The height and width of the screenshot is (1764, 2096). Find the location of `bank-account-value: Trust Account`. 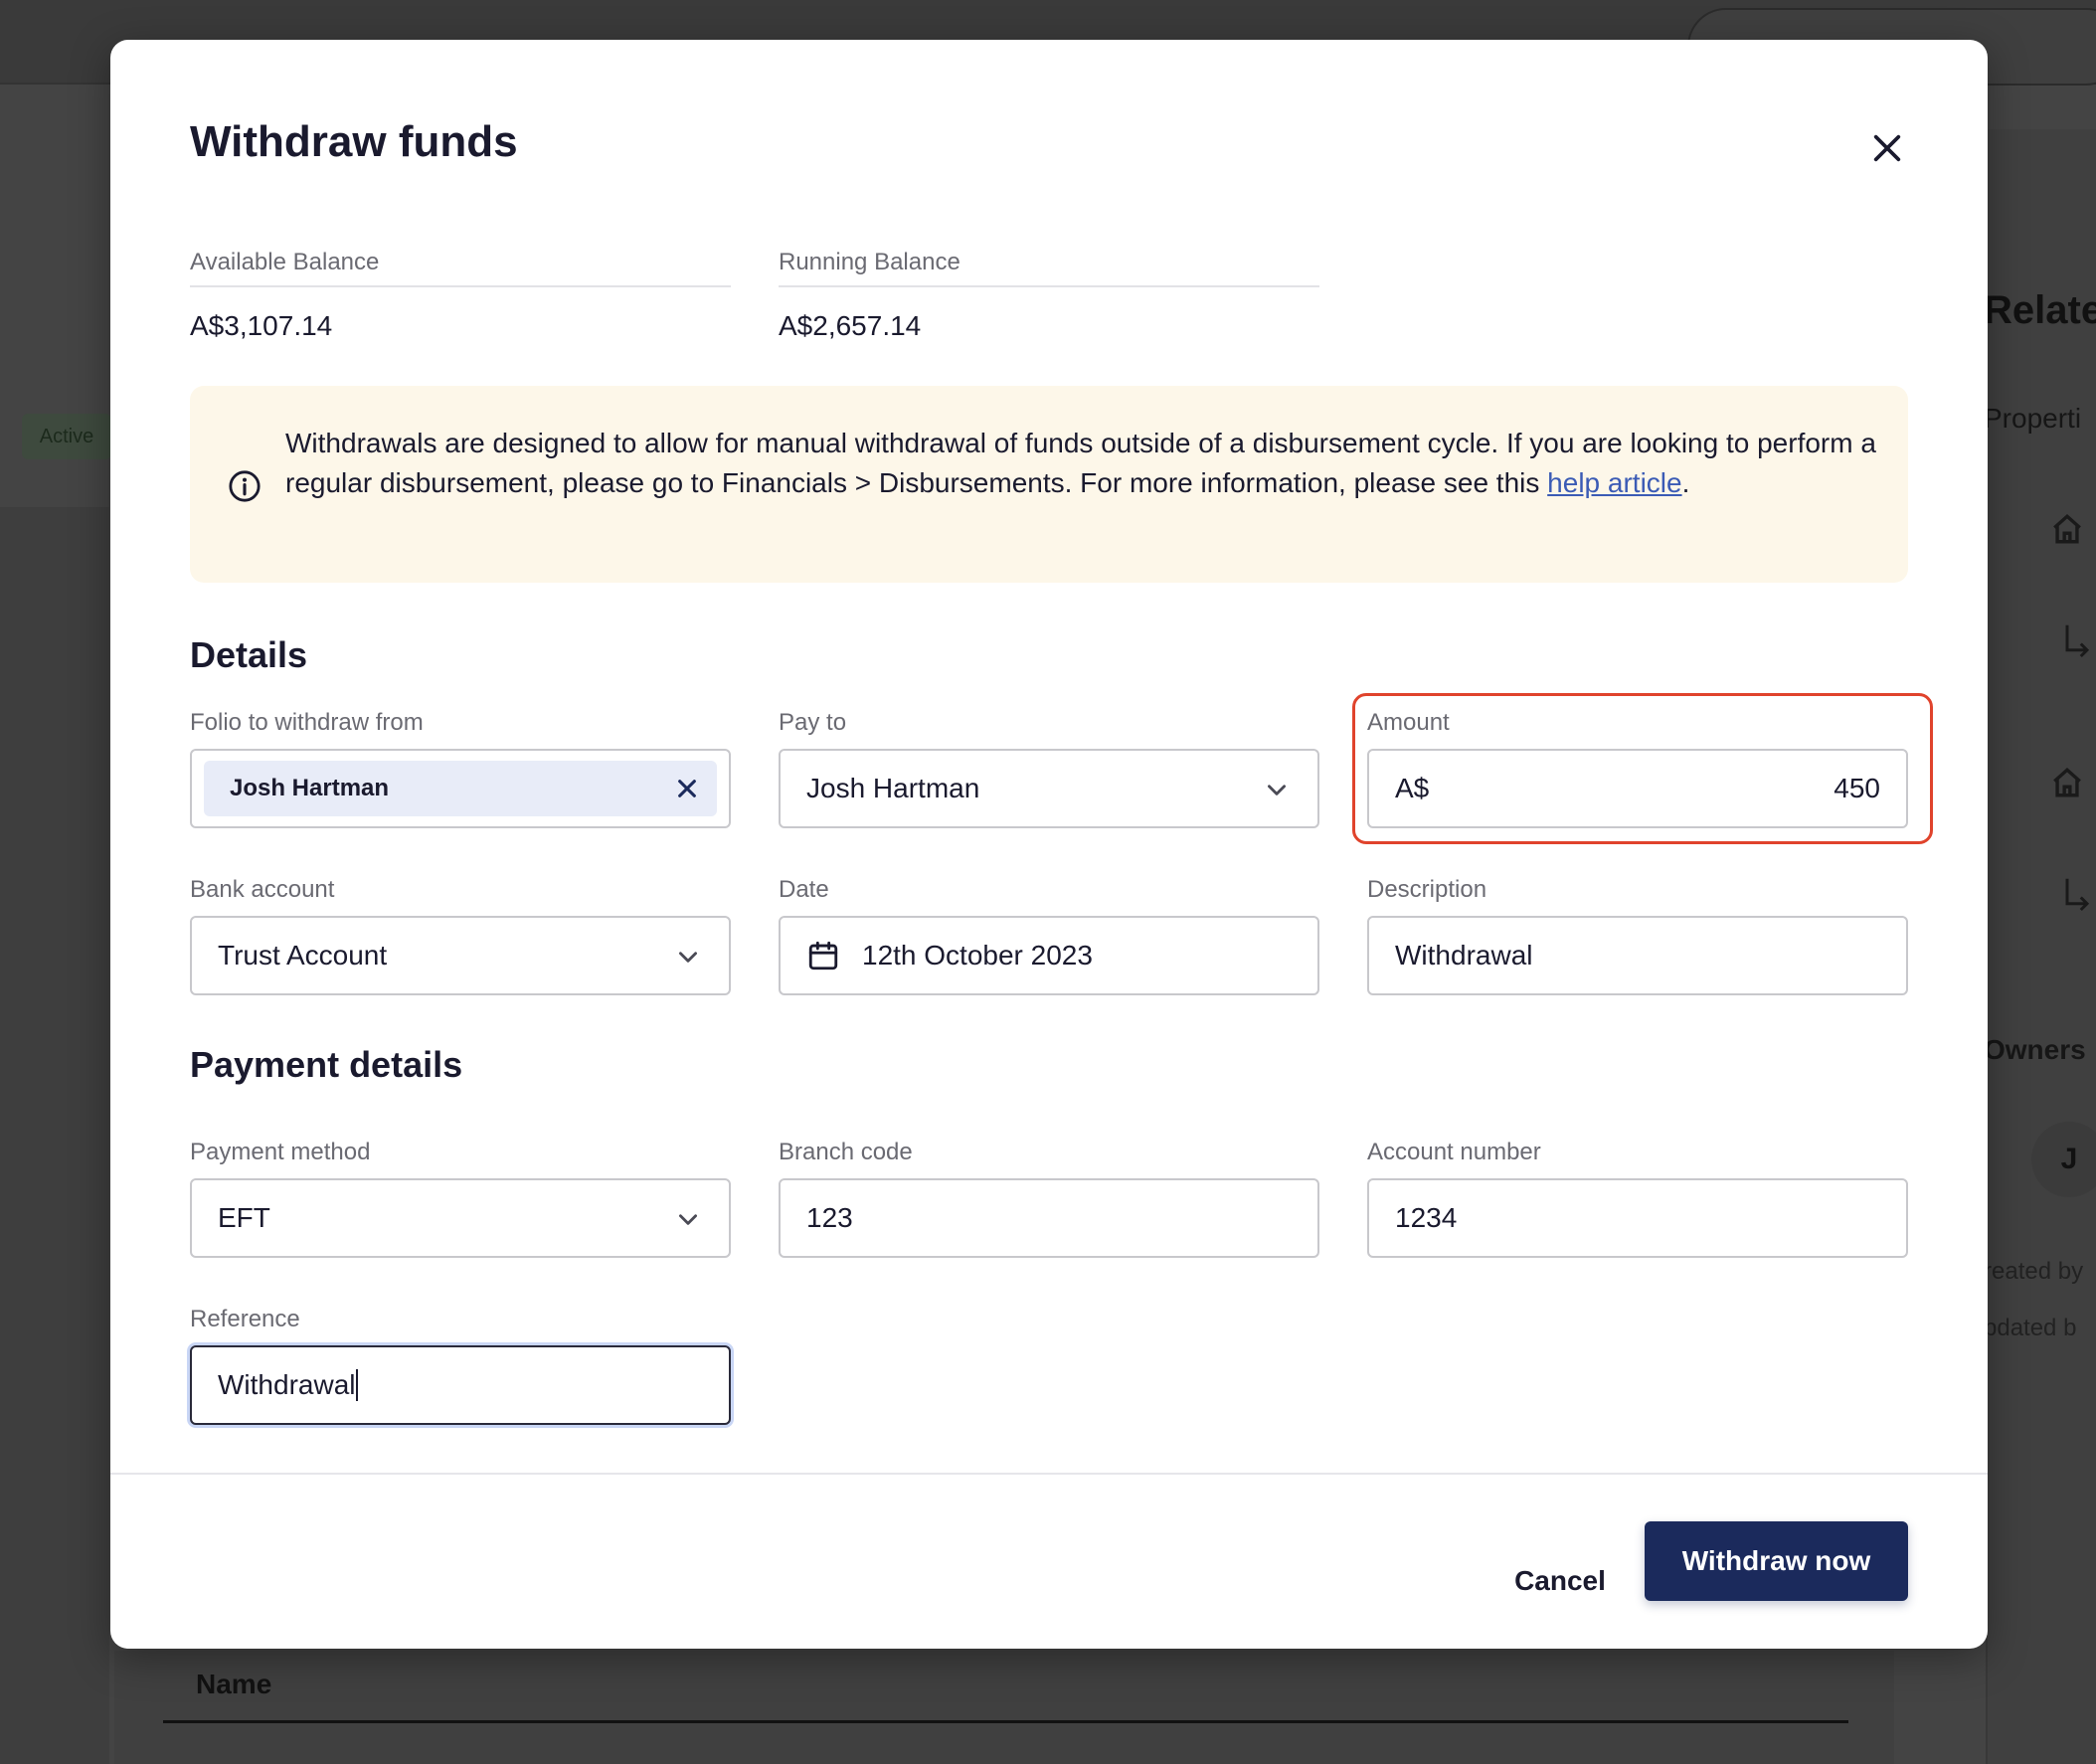

bank-account-value: Trust Account is located at coordinates (303, 955).